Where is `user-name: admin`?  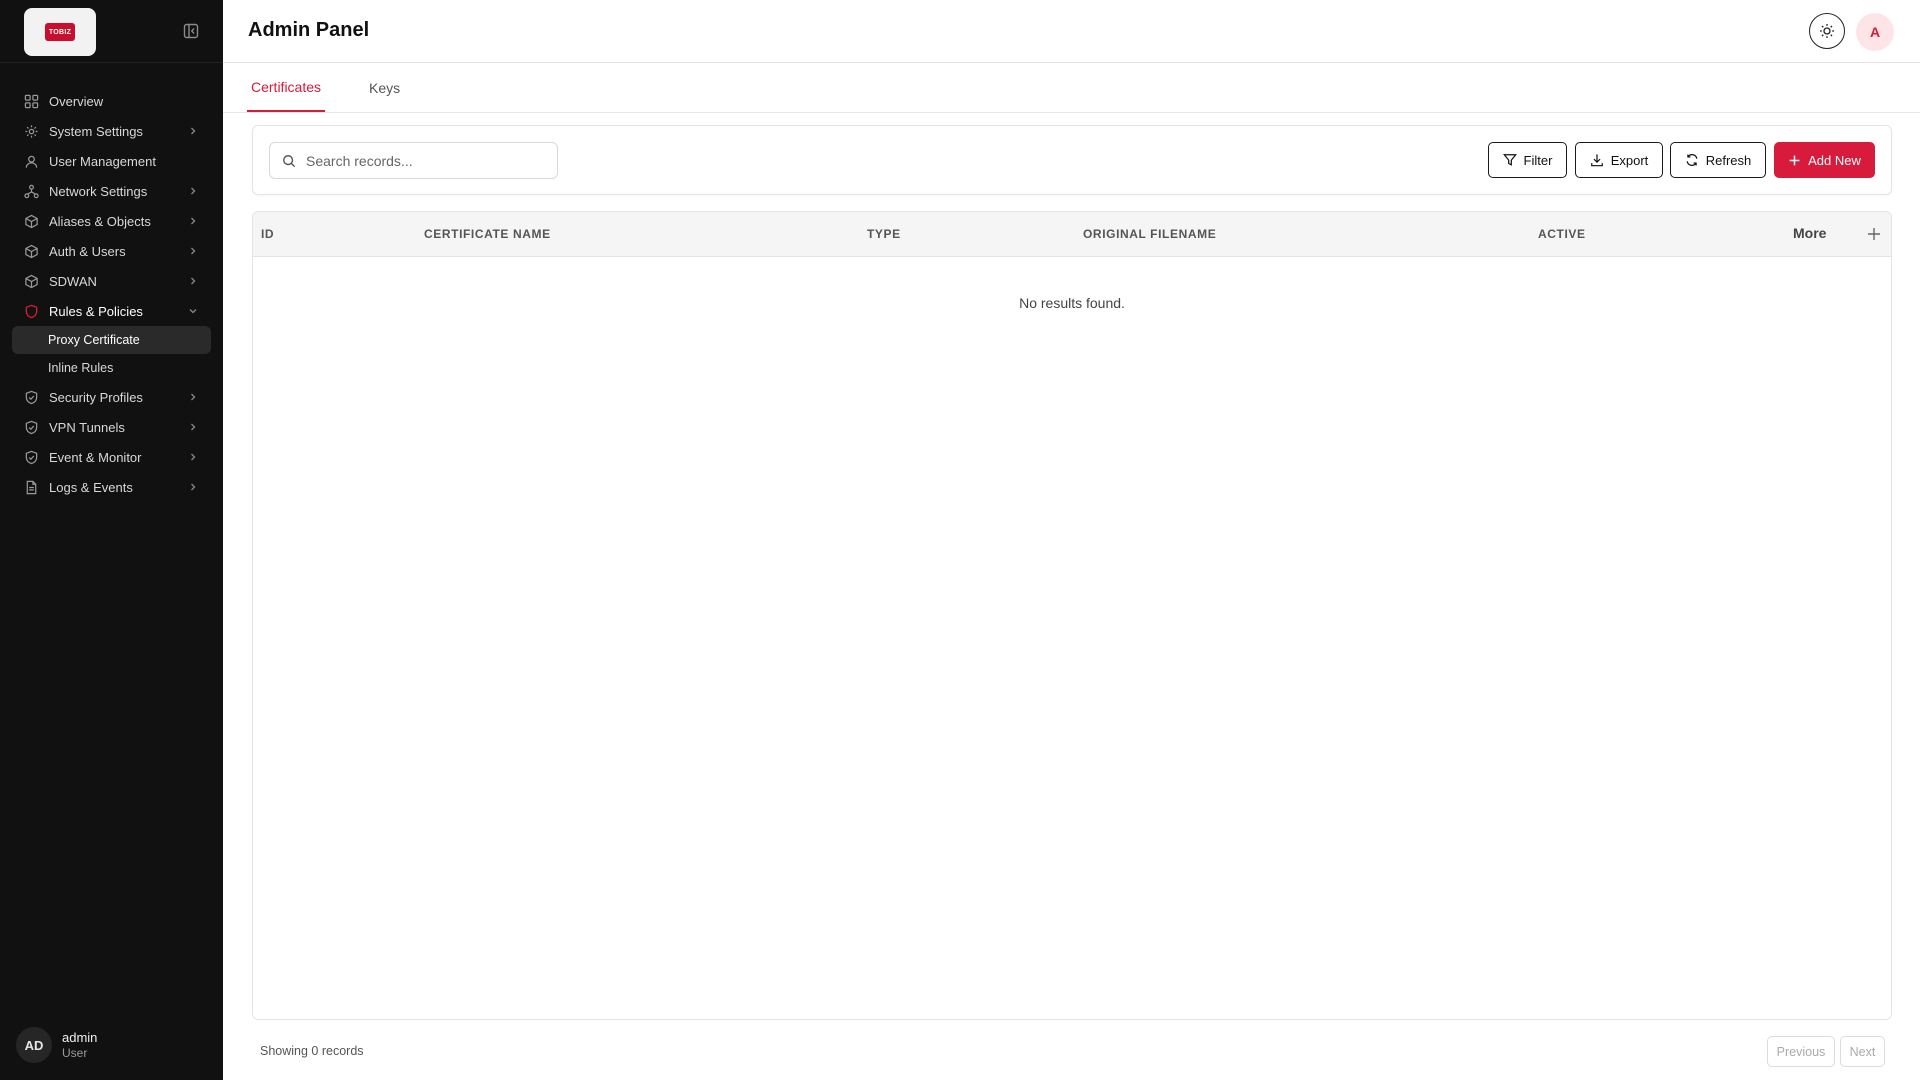
user-name: admin is located at coordinates (80, 1037).